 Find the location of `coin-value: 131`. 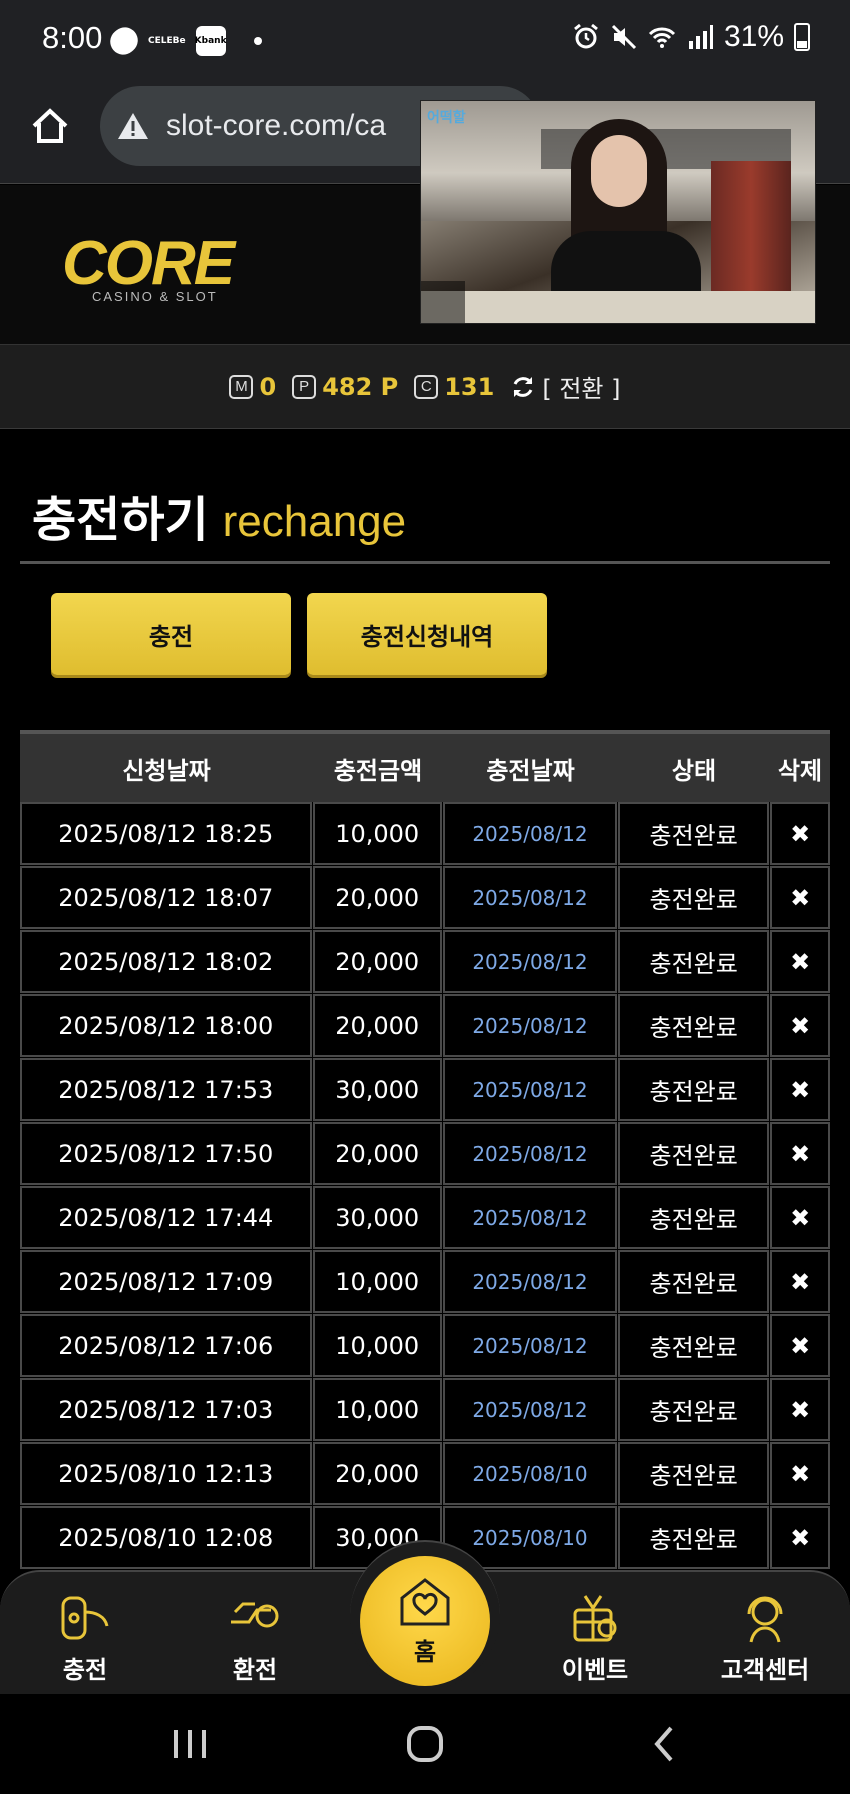

coin-value: 131 is located at coordinates (469, 386).